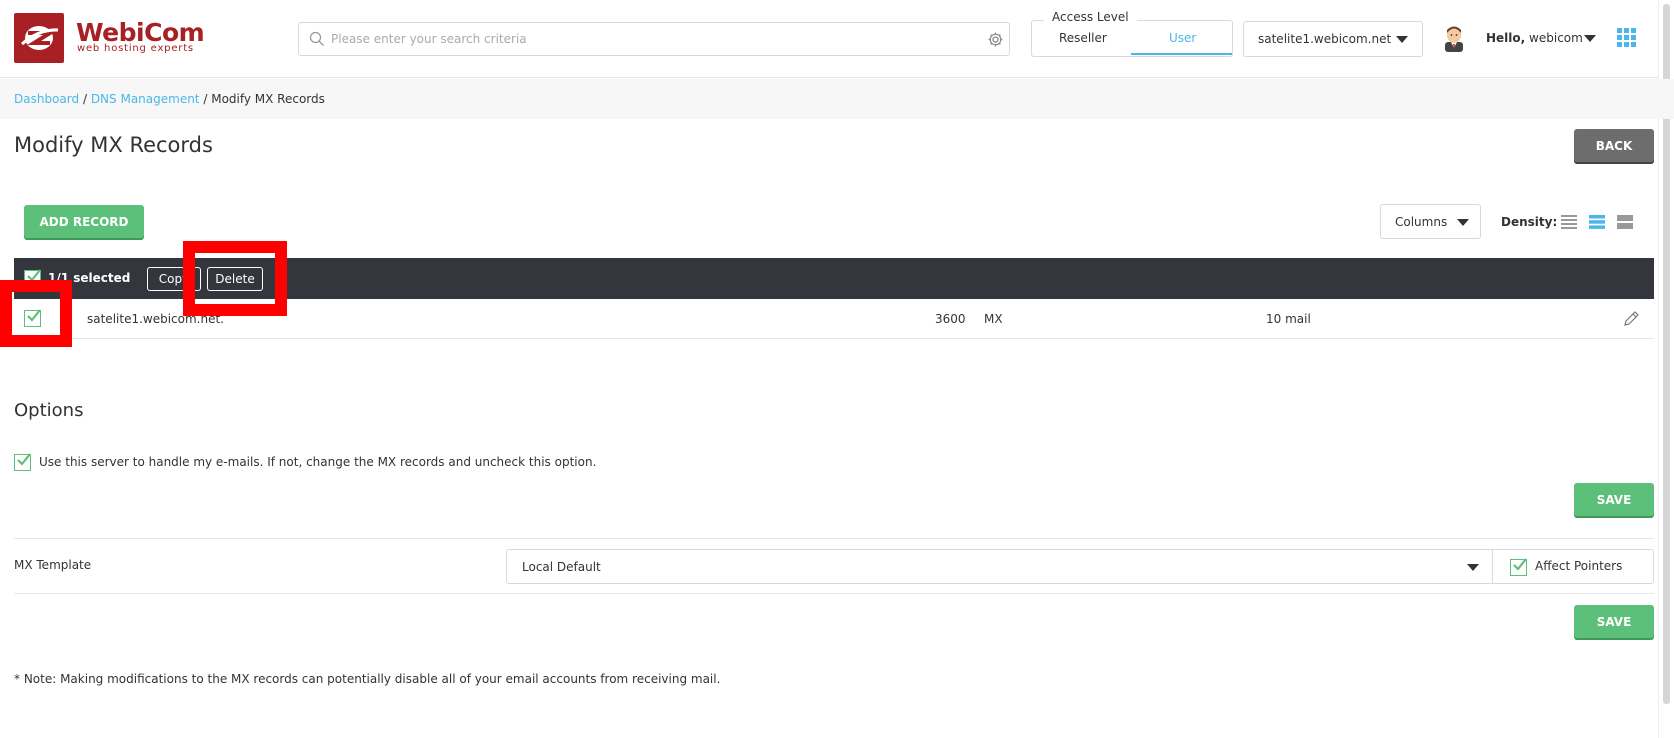 The height and width of the screenshot is (738, 1674). What do you see at coordinates (22, 462) in the screenshot?
I see `handle-email-checkbox` at bounding box center [22, 462].